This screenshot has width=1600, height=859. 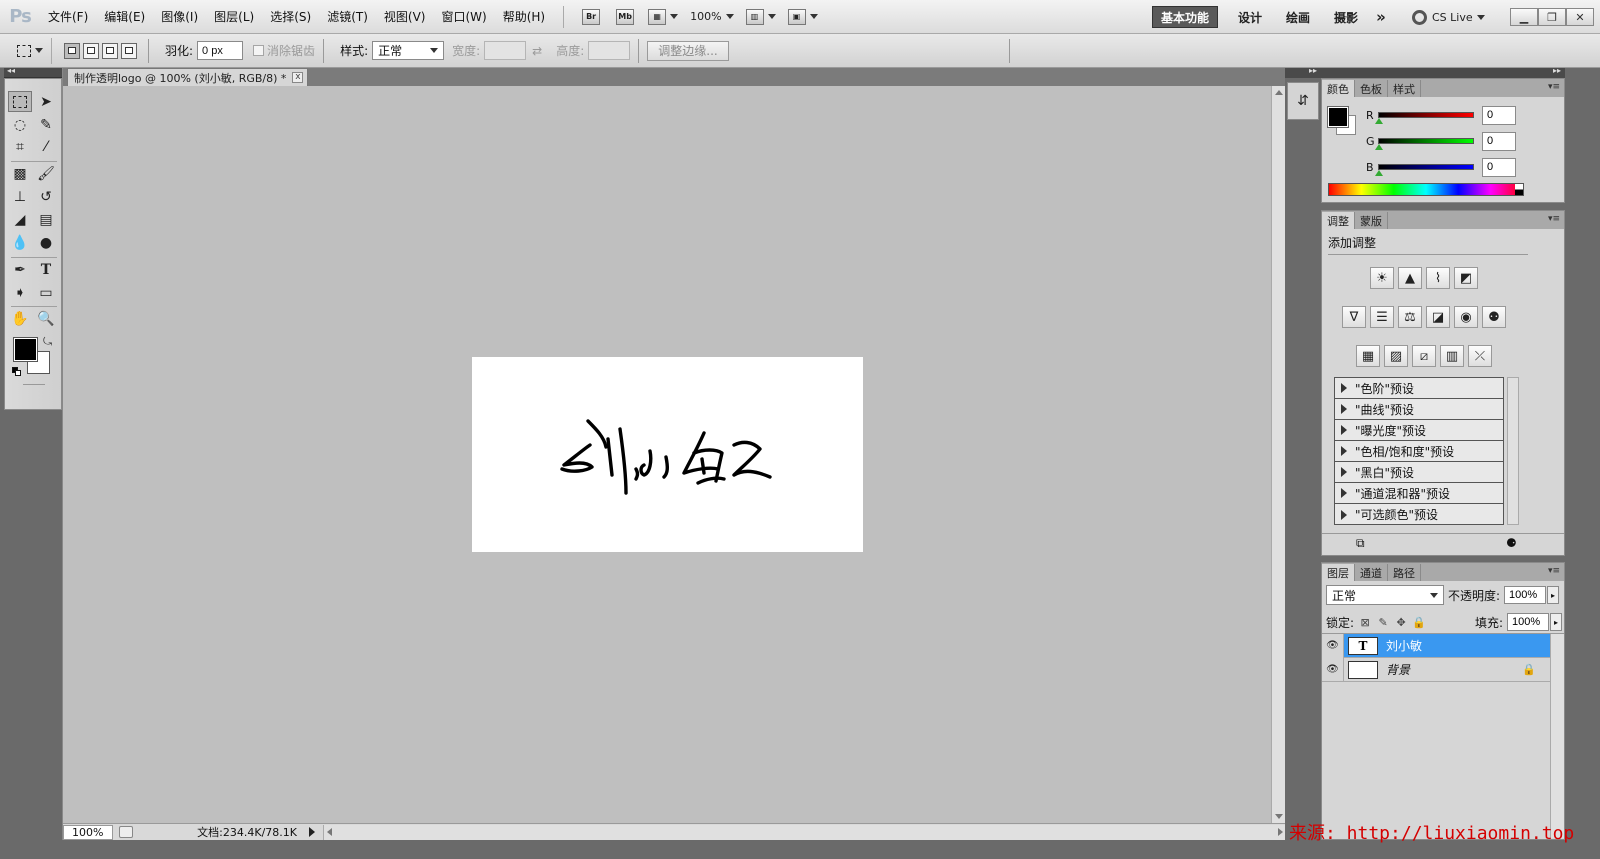 I want to click on tab-masks: 蒙版, so click(x=1371, y=220).